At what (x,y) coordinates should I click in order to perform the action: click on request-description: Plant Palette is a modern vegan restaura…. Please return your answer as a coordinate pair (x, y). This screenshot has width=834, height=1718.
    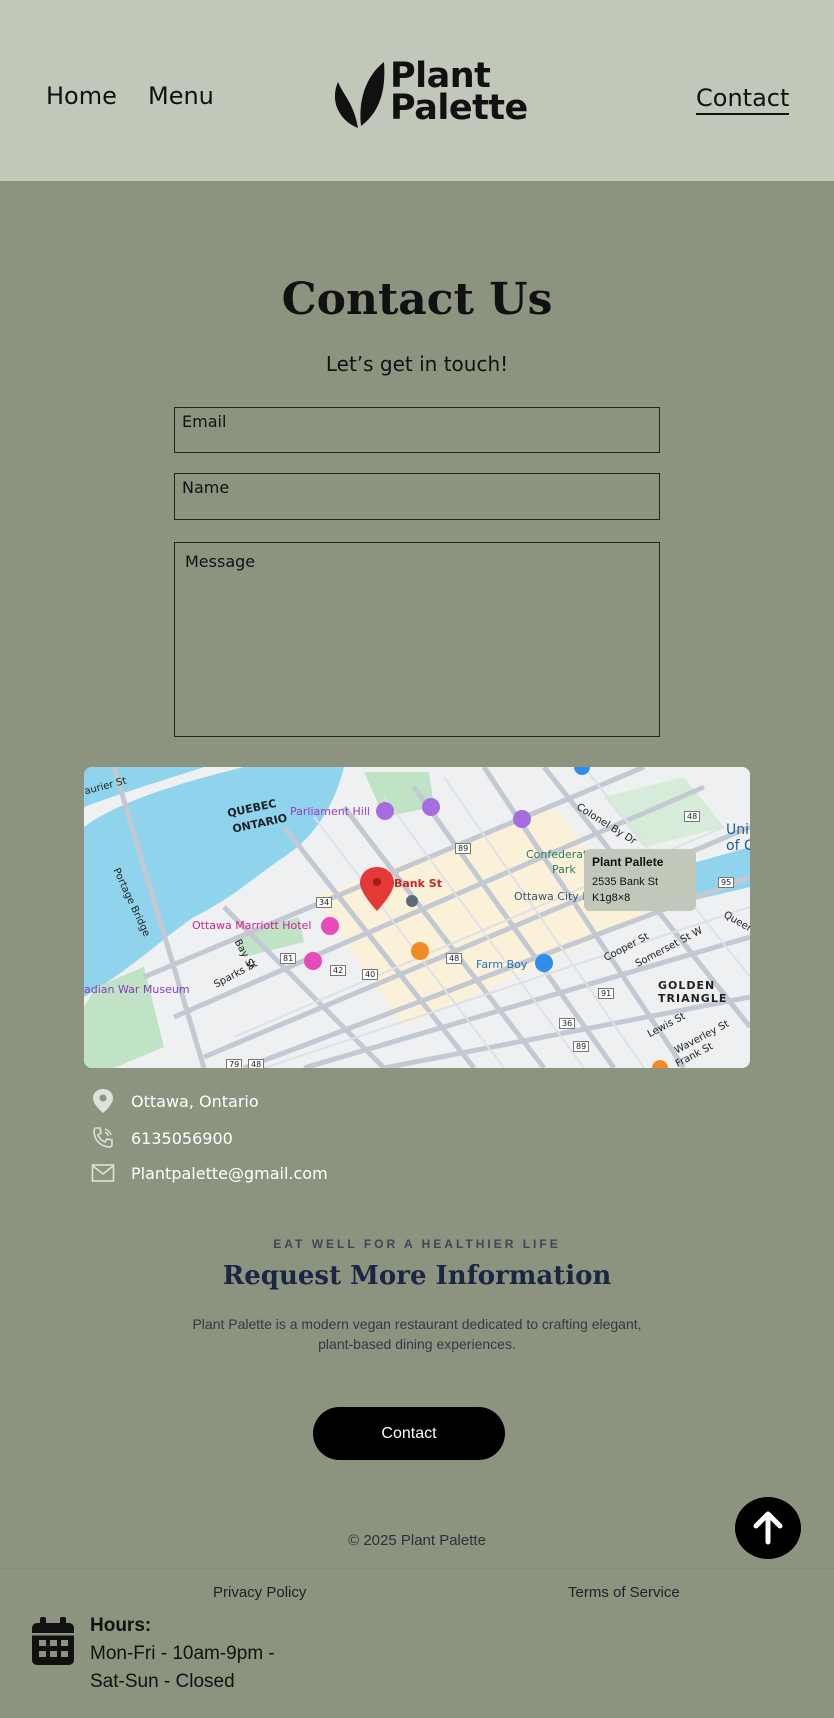
    Looking at the image, I should click on (417, 1334).